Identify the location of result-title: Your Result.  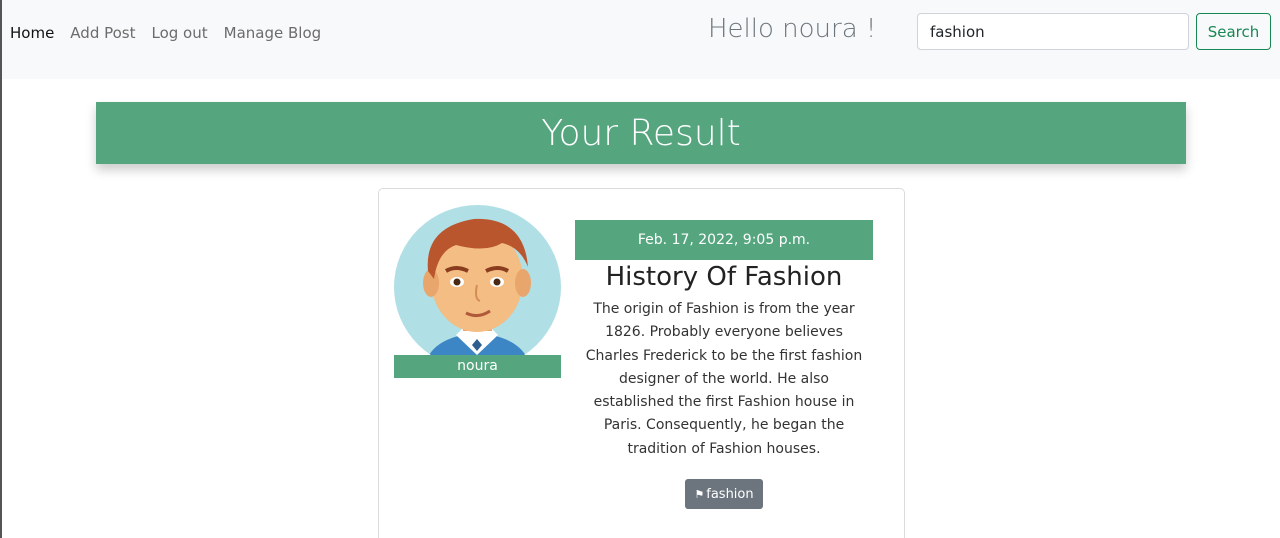
(641, 133).